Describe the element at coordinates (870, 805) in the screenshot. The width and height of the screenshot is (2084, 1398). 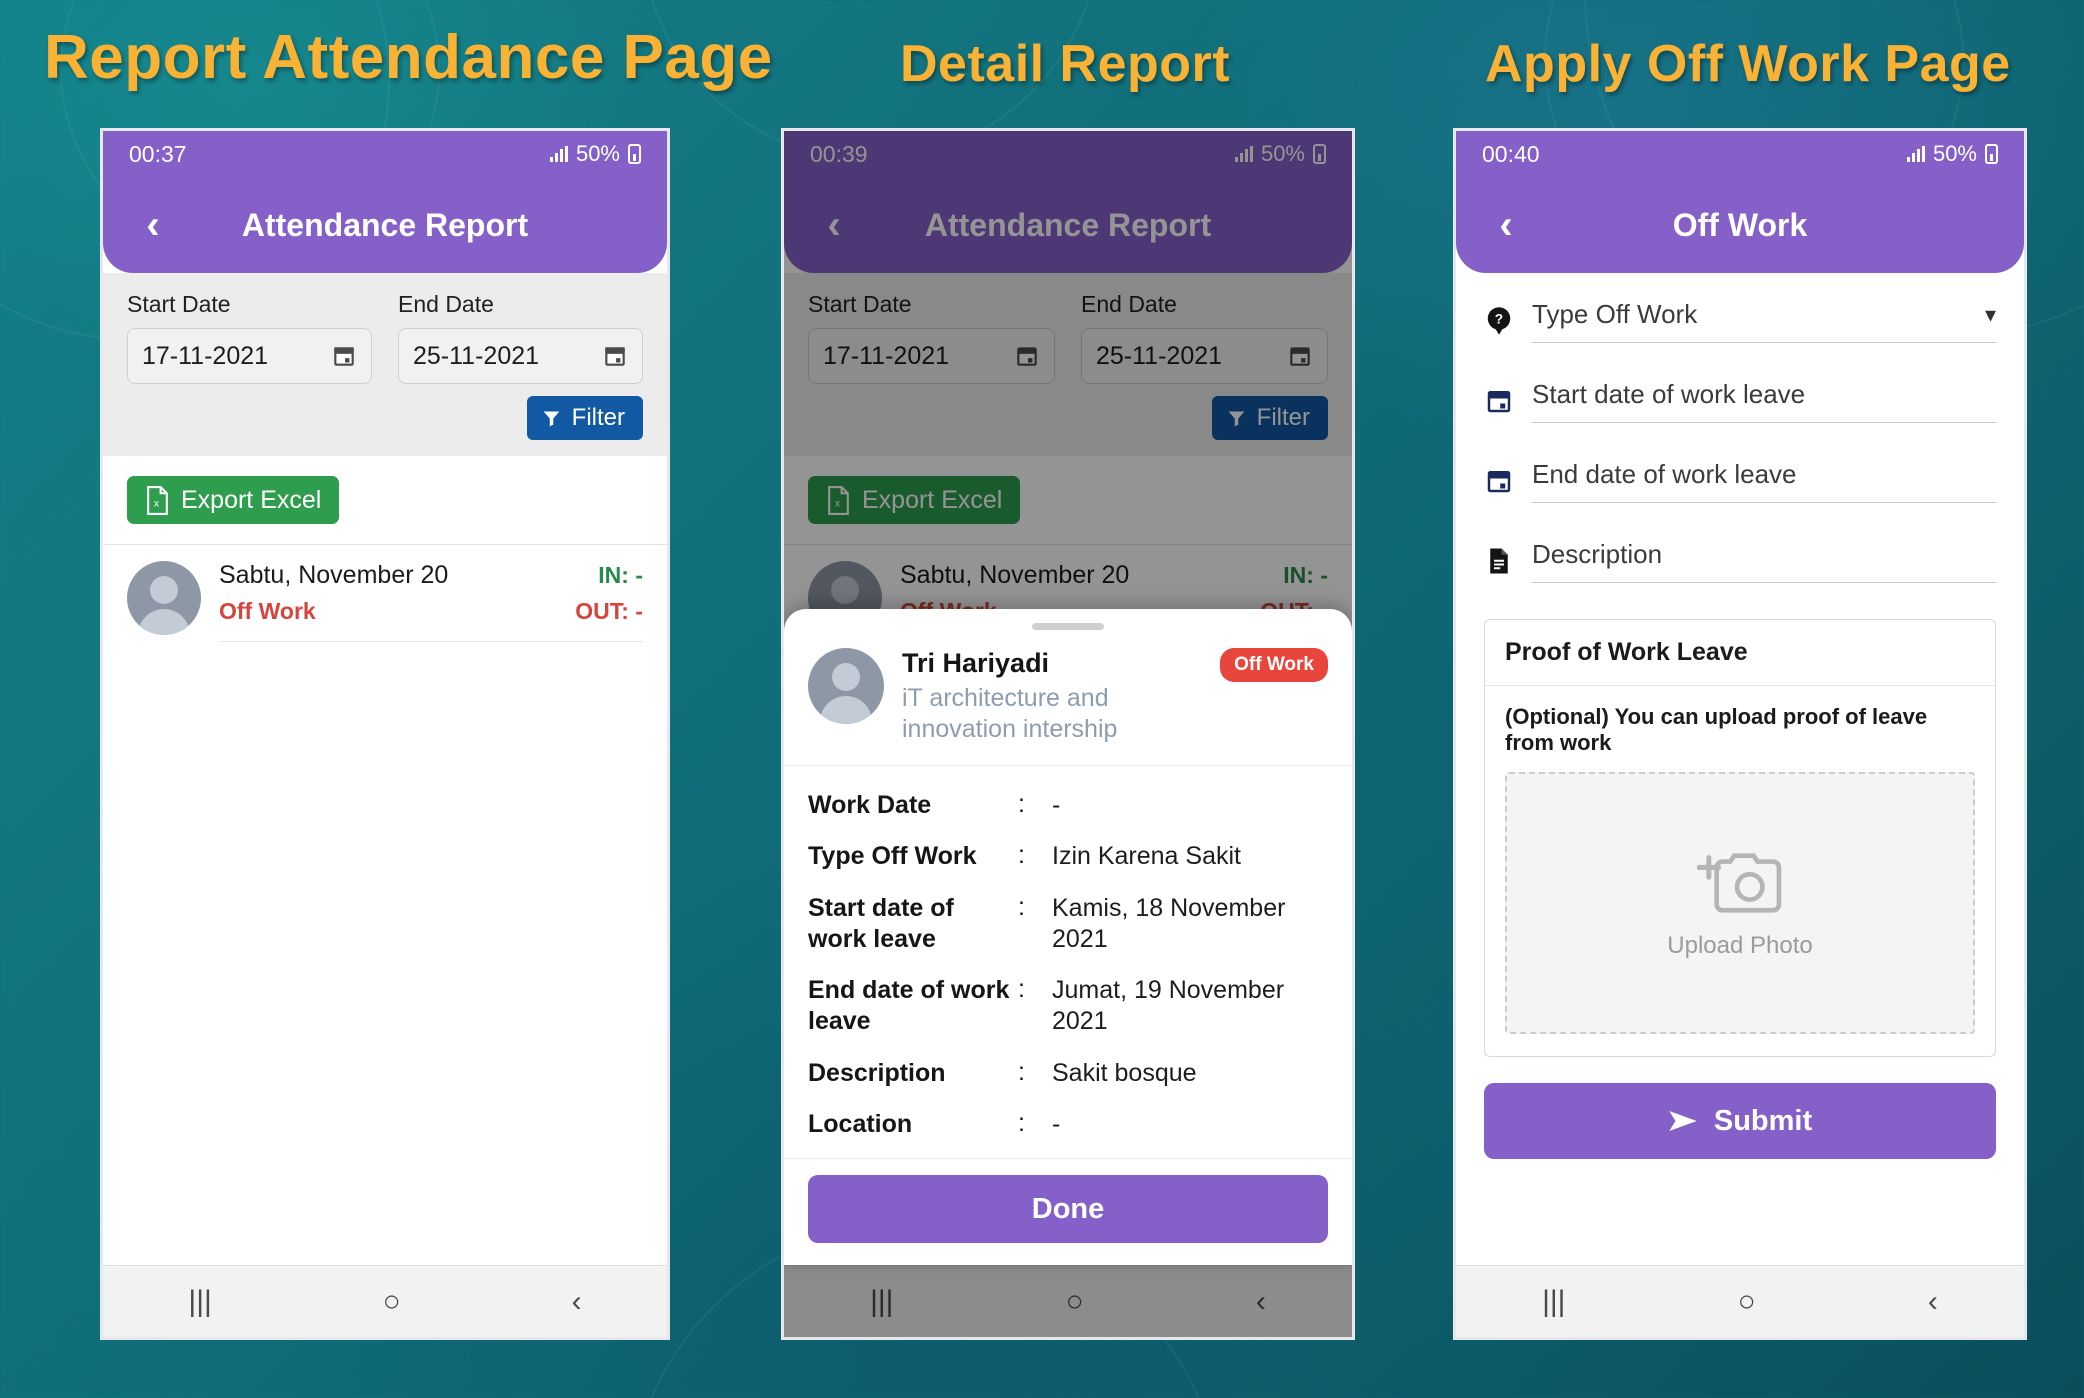
I see `detail-label: Work Date` at that location.